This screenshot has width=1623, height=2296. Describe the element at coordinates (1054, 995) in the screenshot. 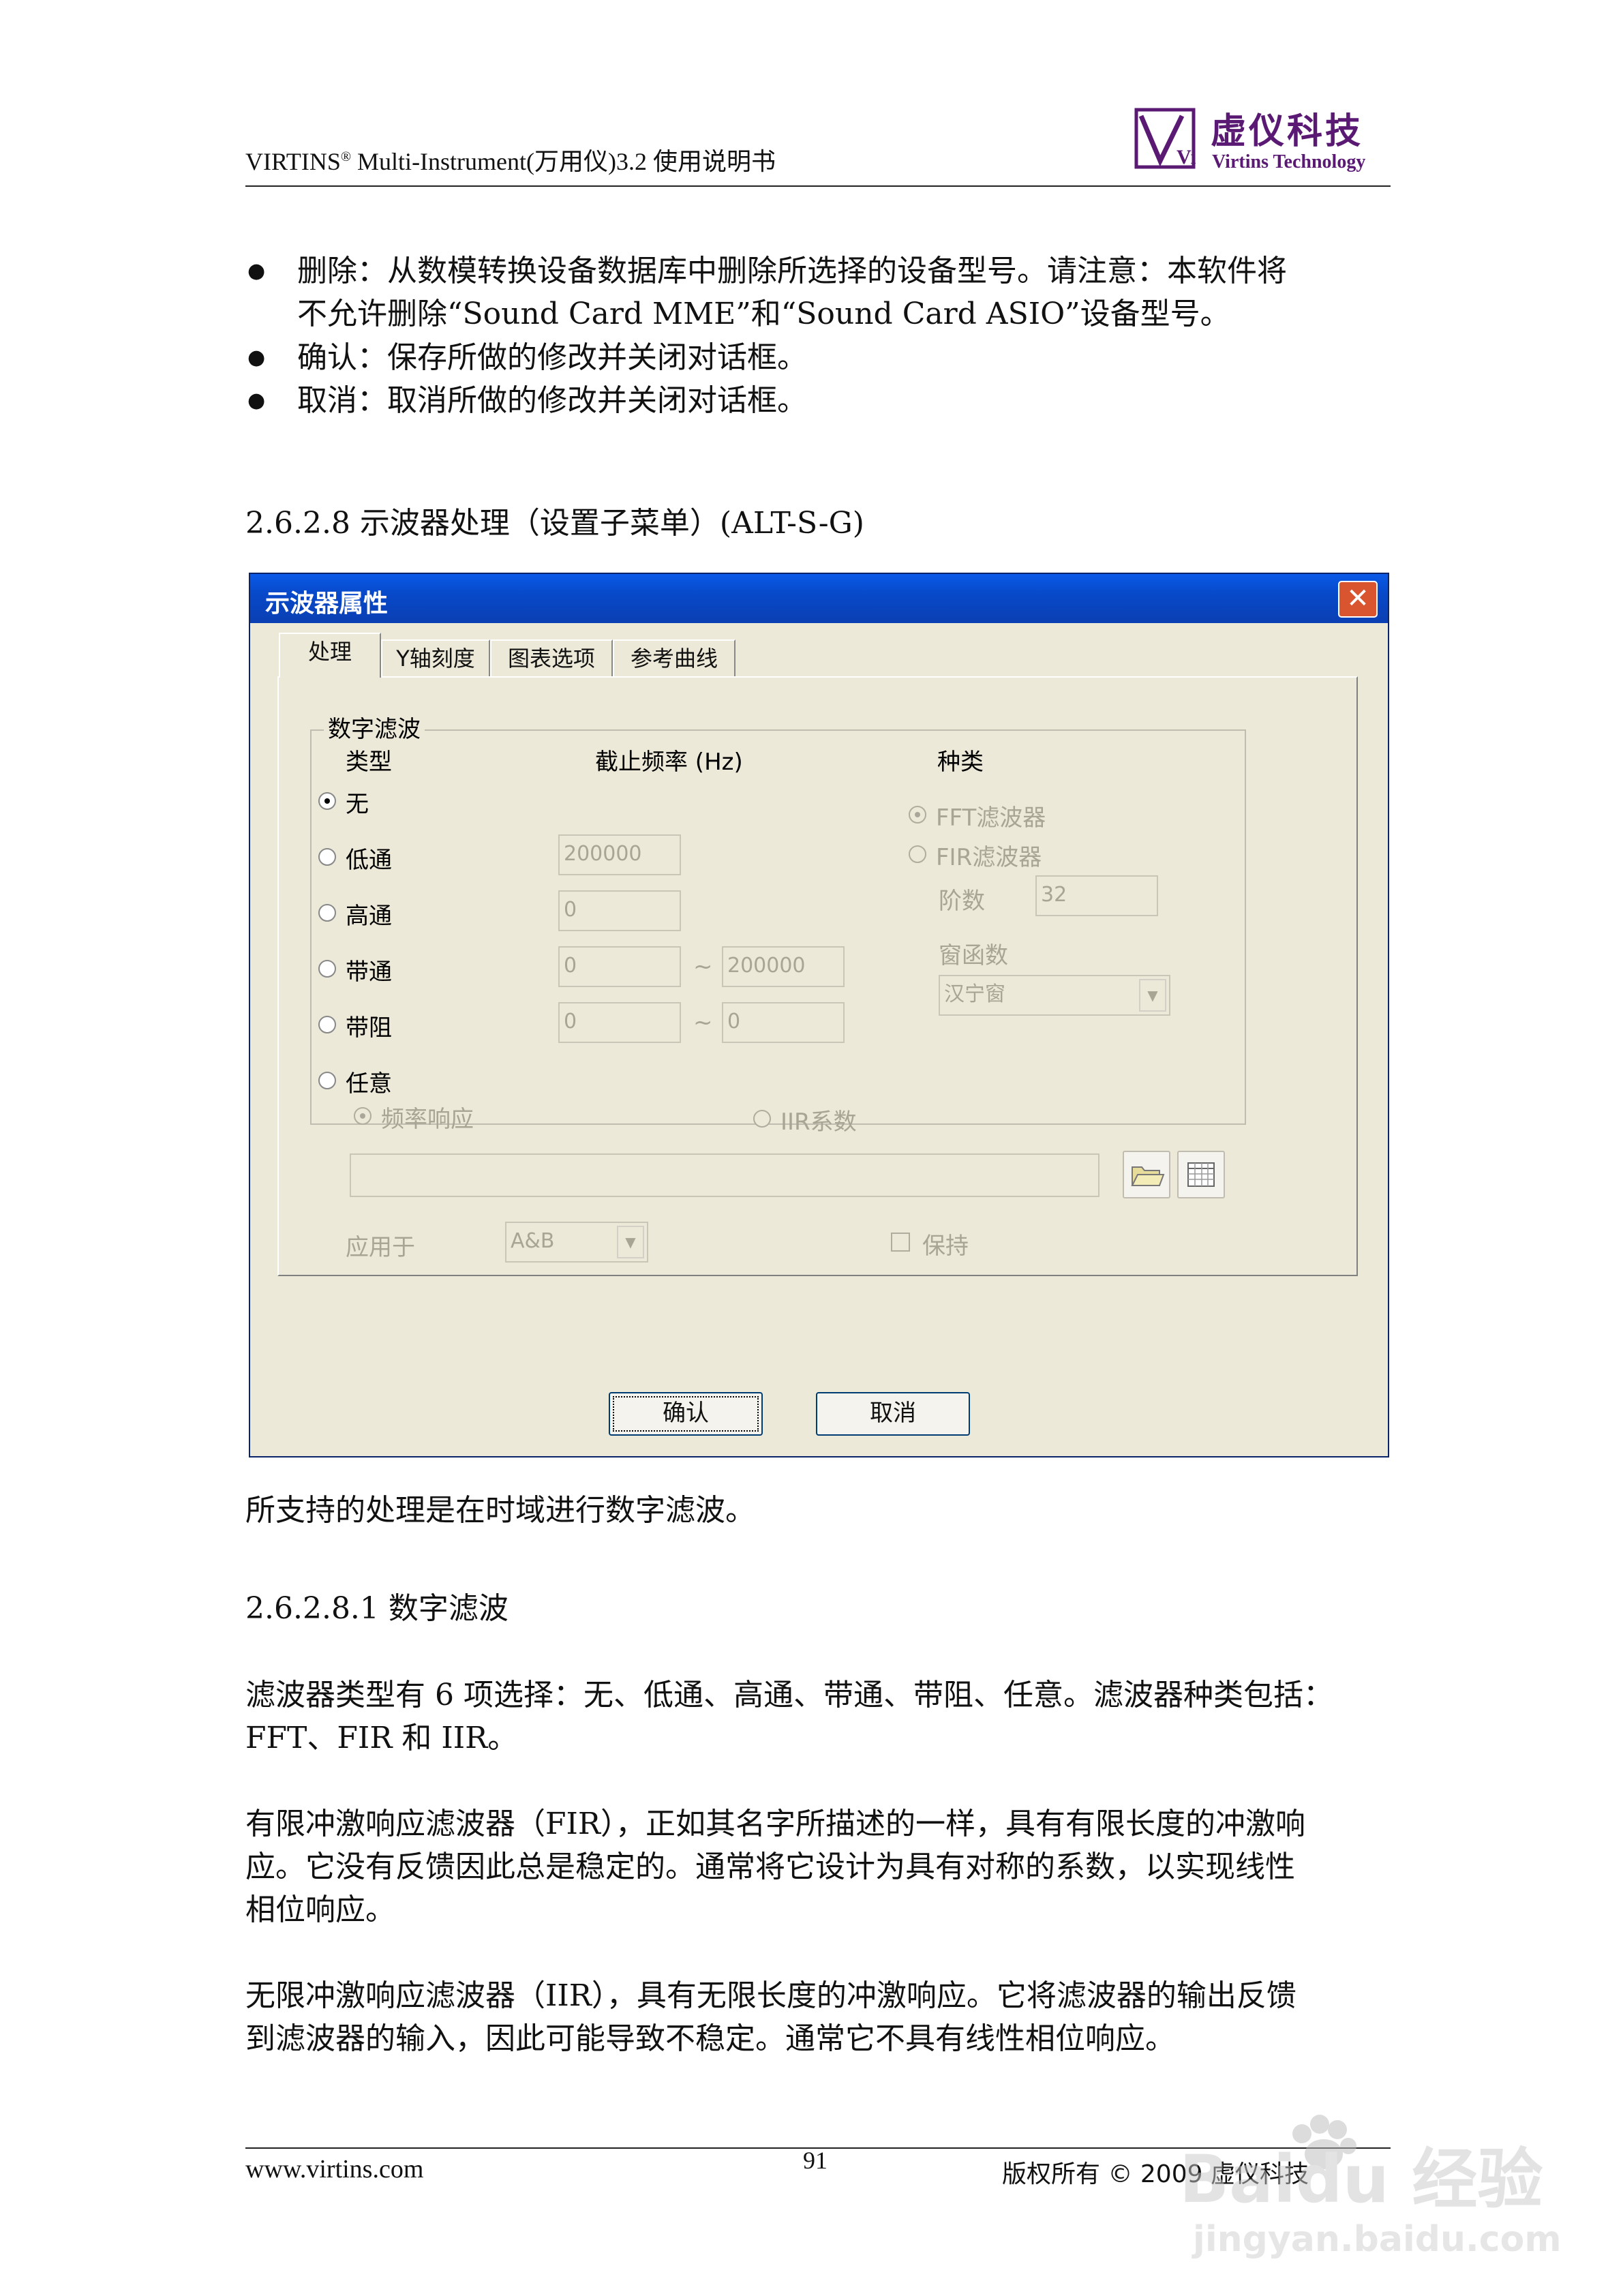

I see `window-function-select: 汉宁窗 ▼` at that location.